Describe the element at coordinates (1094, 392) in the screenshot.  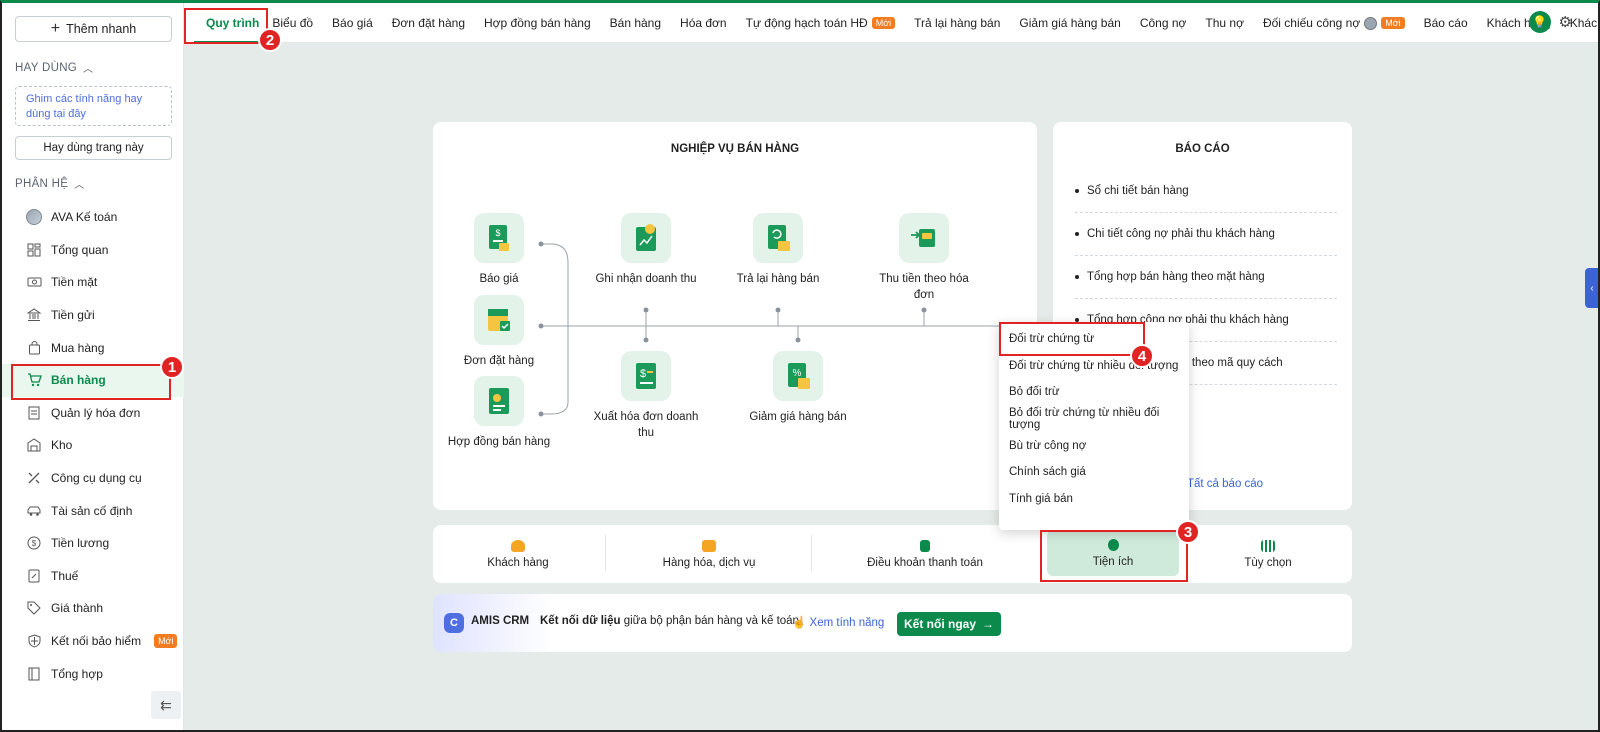
I see `menu-item-unoffset: Bỏ đối trừ` at that location.